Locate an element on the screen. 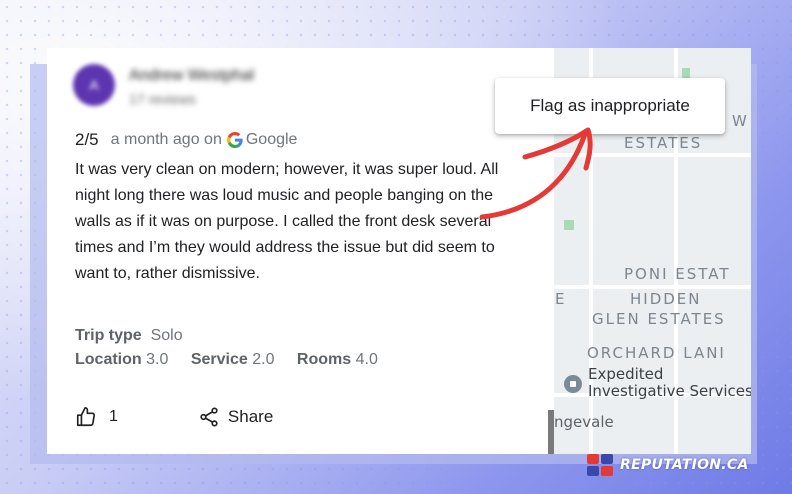 The height and width of the screenshot is (494, 792). review-time: a month ago on is located at coordinates (166, 139).